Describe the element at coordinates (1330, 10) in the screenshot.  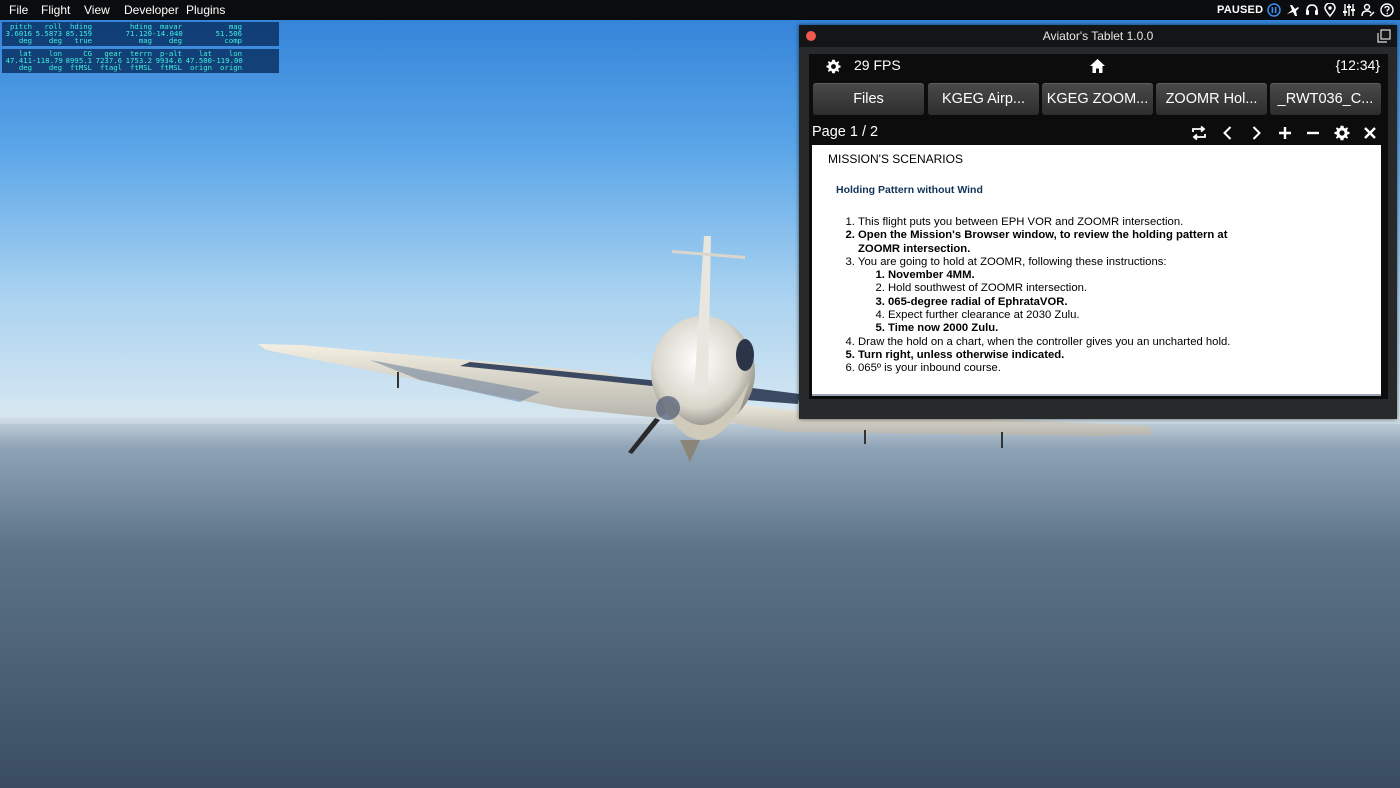
I see `map-pin-icon` at that location.